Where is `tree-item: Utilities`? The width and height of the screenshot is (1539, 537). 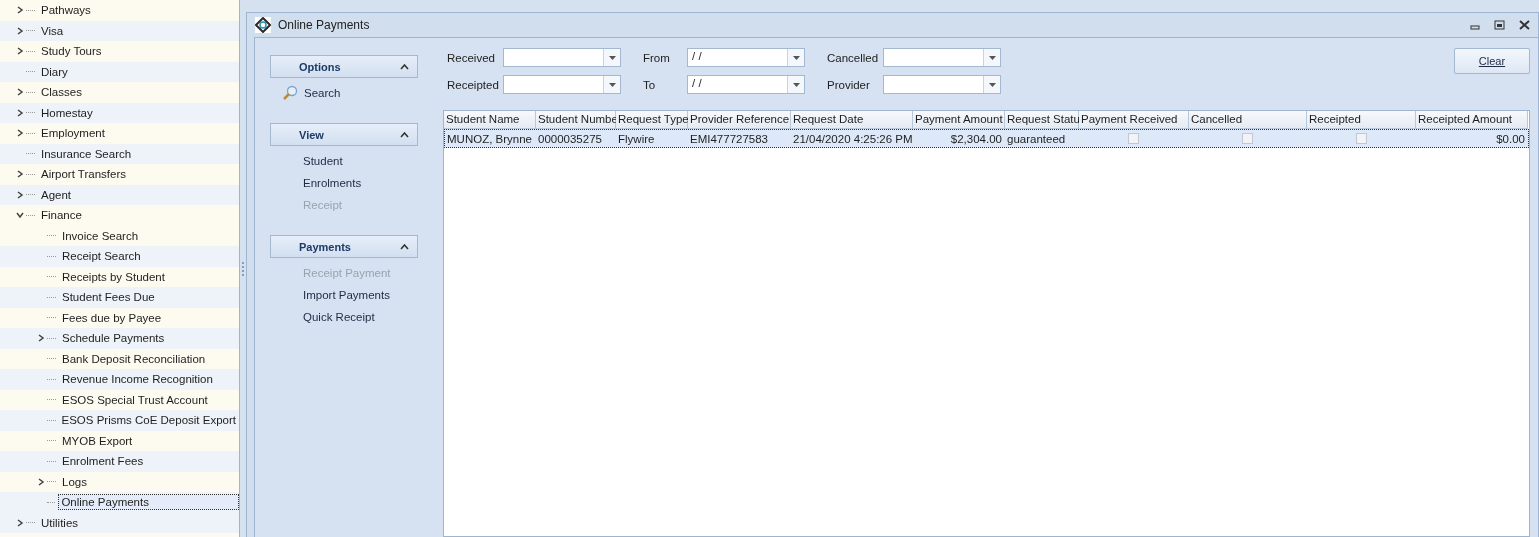 tree-item: Utilities is located at coordinates (60, 522).